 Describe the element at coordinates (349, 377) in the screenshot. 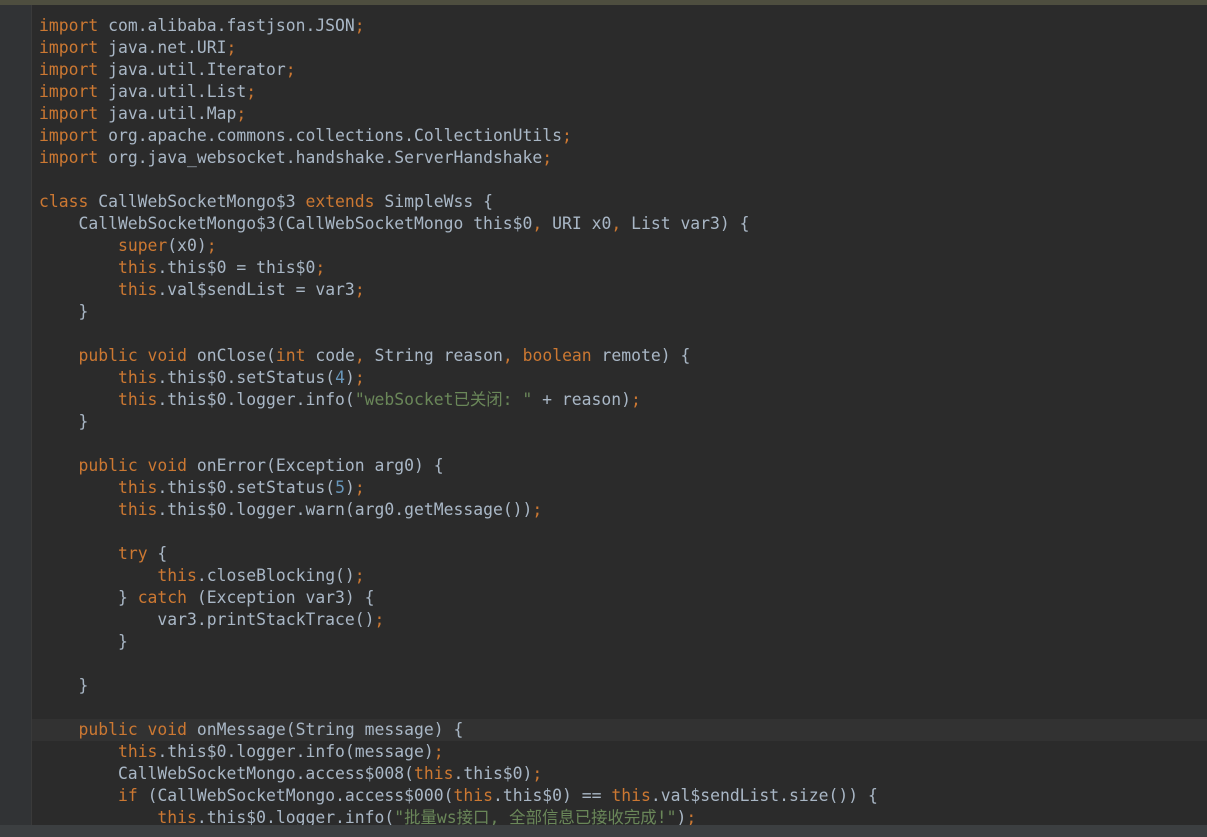

I see `code-token-plain: )` at that location.